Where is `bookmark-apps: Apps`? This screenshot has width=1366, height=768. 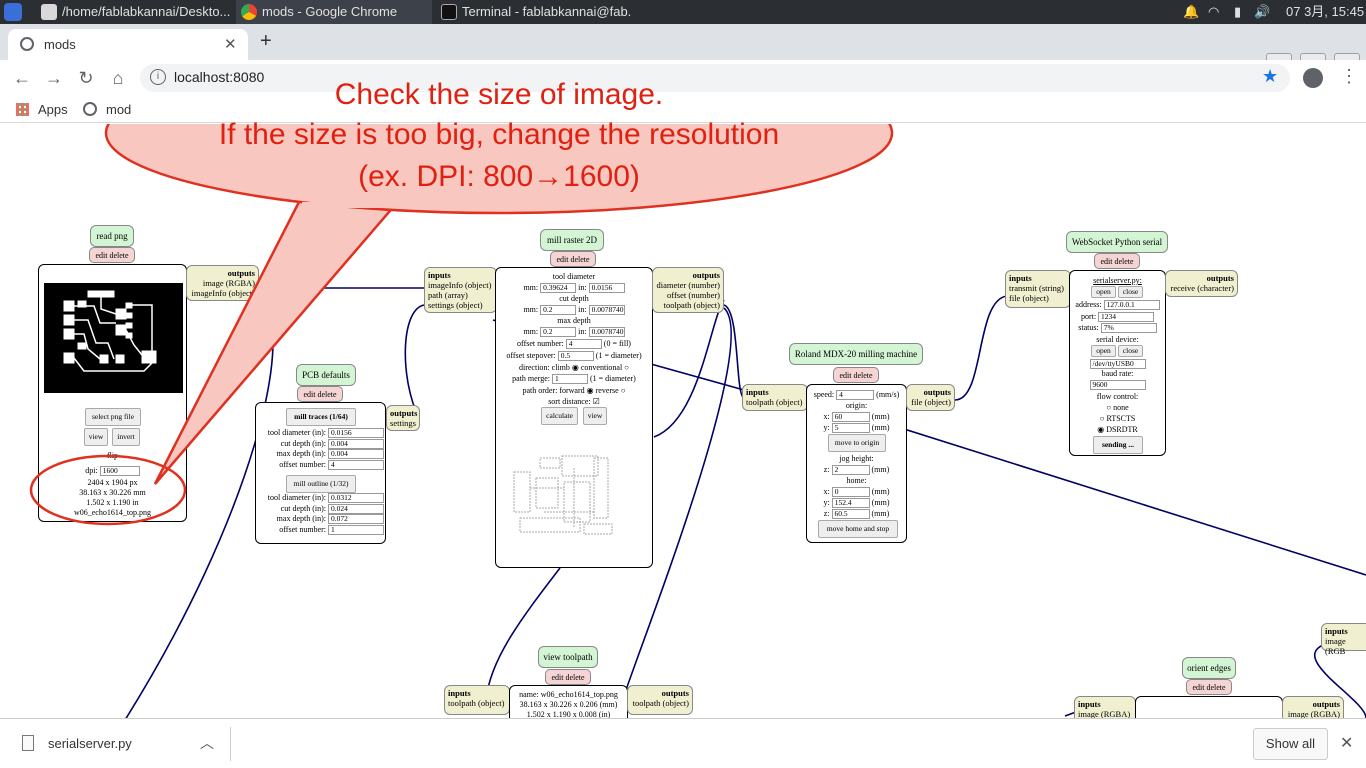
bookmark-apps: Apps is located at coordinates (53, 109).